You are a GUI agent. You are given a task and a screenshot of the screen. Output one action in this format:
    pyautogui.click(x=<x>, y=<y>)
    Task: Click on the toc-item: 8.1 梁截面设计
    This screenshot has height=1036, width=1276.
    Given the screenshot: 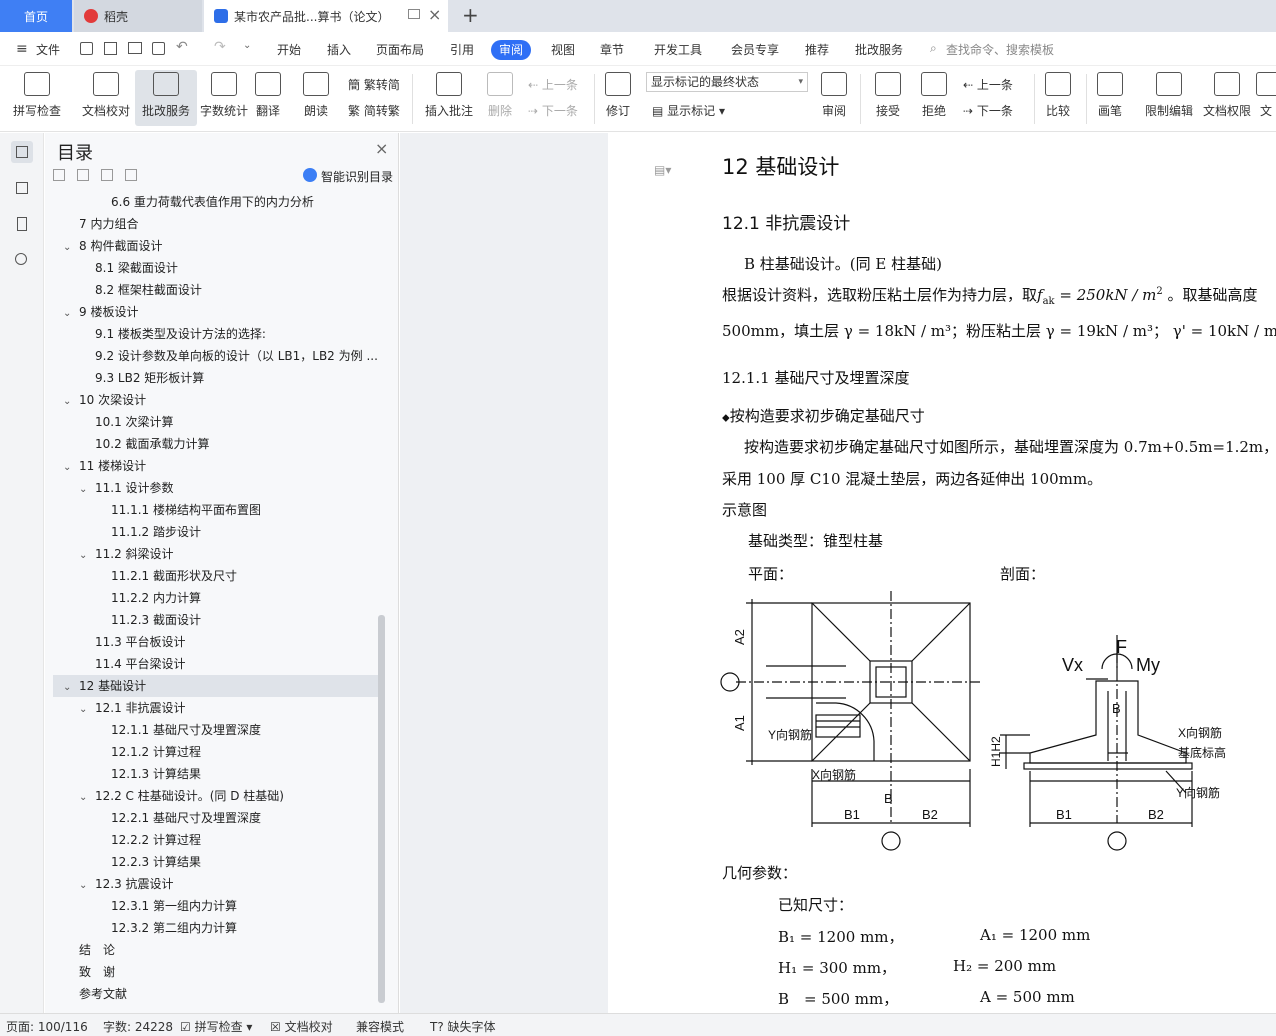 What is the action you would take?
    pyautogui.click(x=215, y=268)
    